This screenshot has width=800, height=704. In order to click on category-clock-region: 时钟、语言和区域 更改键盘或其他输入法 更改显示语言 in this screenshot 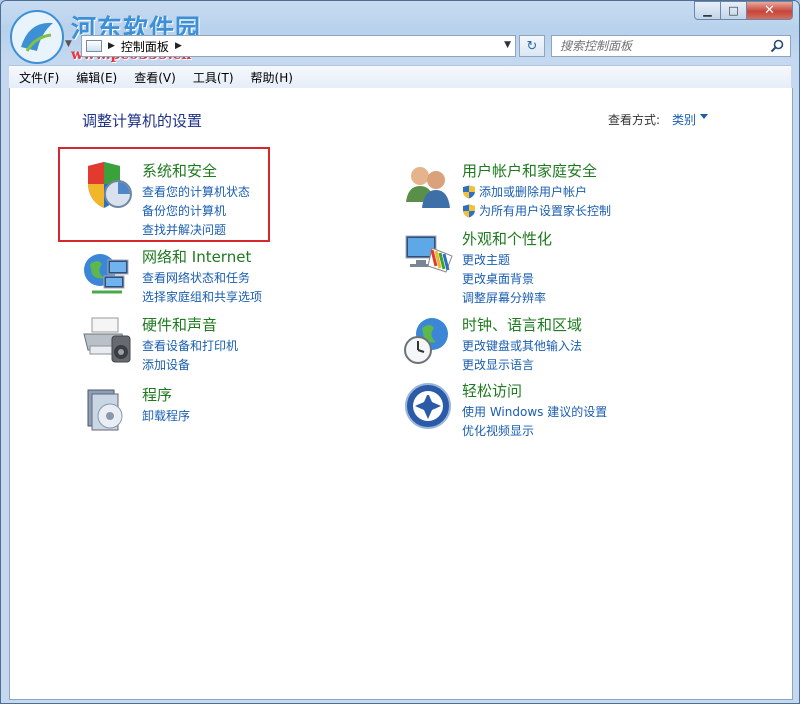, I will do `click(562, 344)`.